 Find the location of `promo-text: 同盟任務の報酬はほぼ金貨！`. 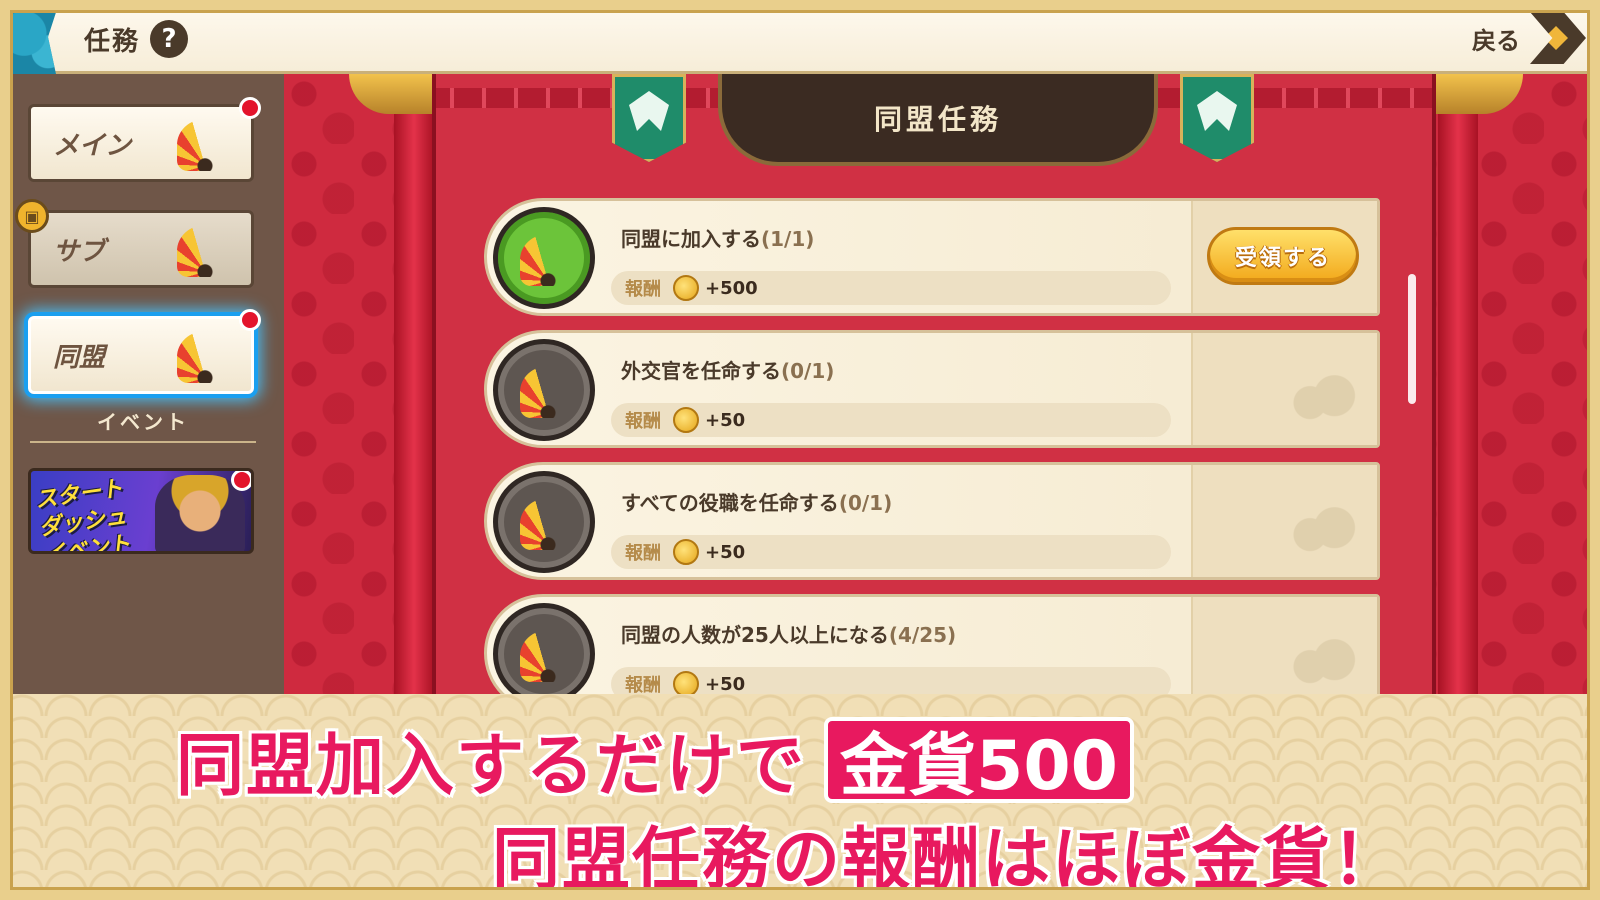

promo-text: 同盟任務の報酬はほぼ金貨！ is located at coordinates (947, 860).